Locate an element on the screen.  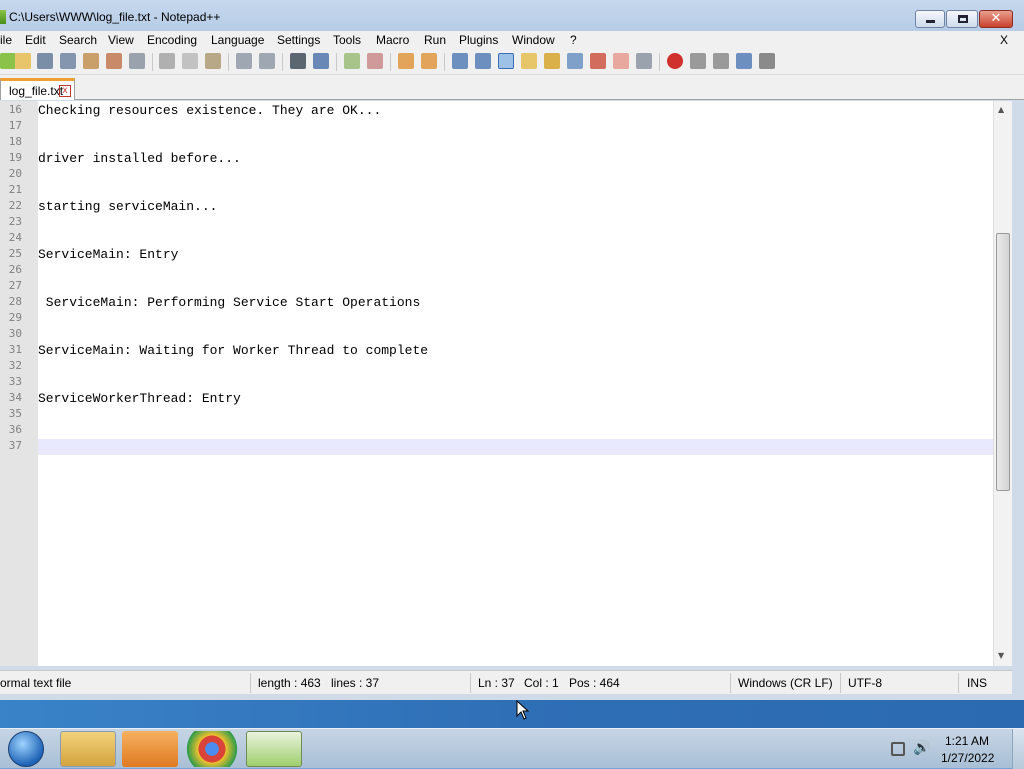
status-file-type: ormal text file is located at coordinates (36, 683).